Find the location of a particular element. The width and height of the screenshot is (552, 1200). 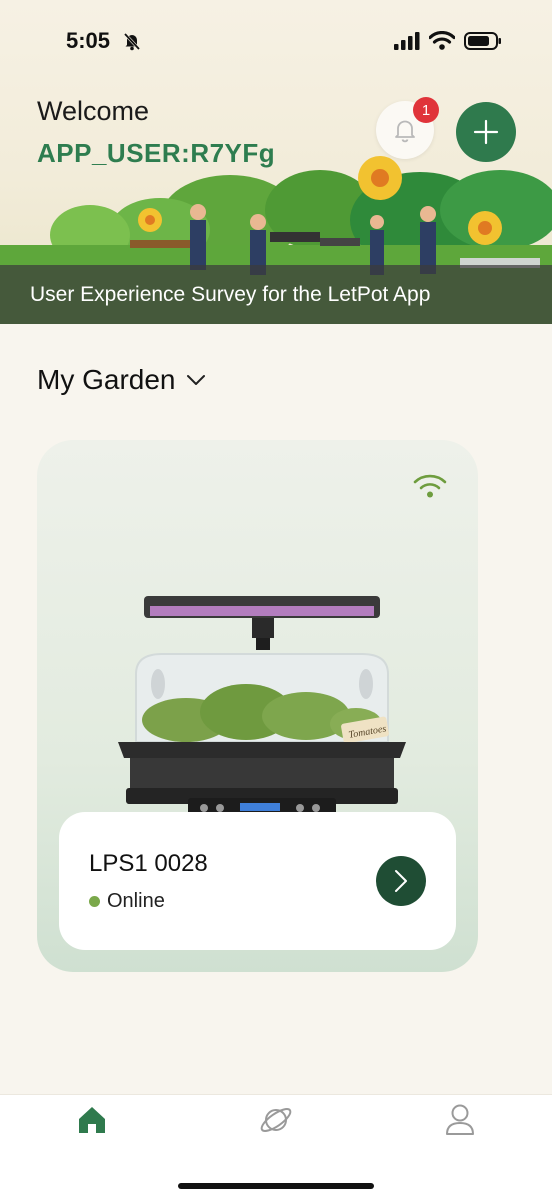

notification-badge: 1 is located at coordinates (426, 110).